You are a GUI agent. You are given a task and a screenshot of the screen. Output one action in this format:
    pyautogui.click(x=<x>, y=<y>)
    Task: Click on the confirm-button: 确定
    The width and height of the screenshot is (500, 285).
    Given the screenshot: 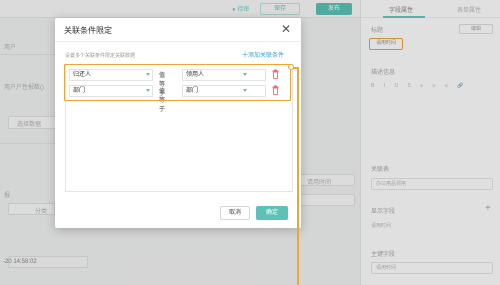 What is the action you would take?
    pyautogui.click(x=272, y=213)
    